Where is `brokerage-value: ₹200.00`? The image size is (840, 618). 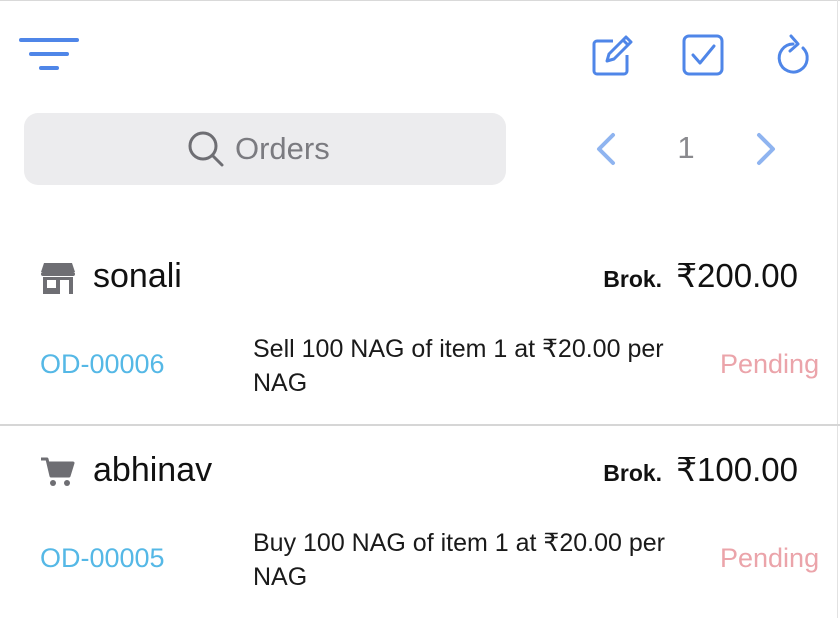
brokerage-value: ₹200.00 is located at coordinates (737, 275).